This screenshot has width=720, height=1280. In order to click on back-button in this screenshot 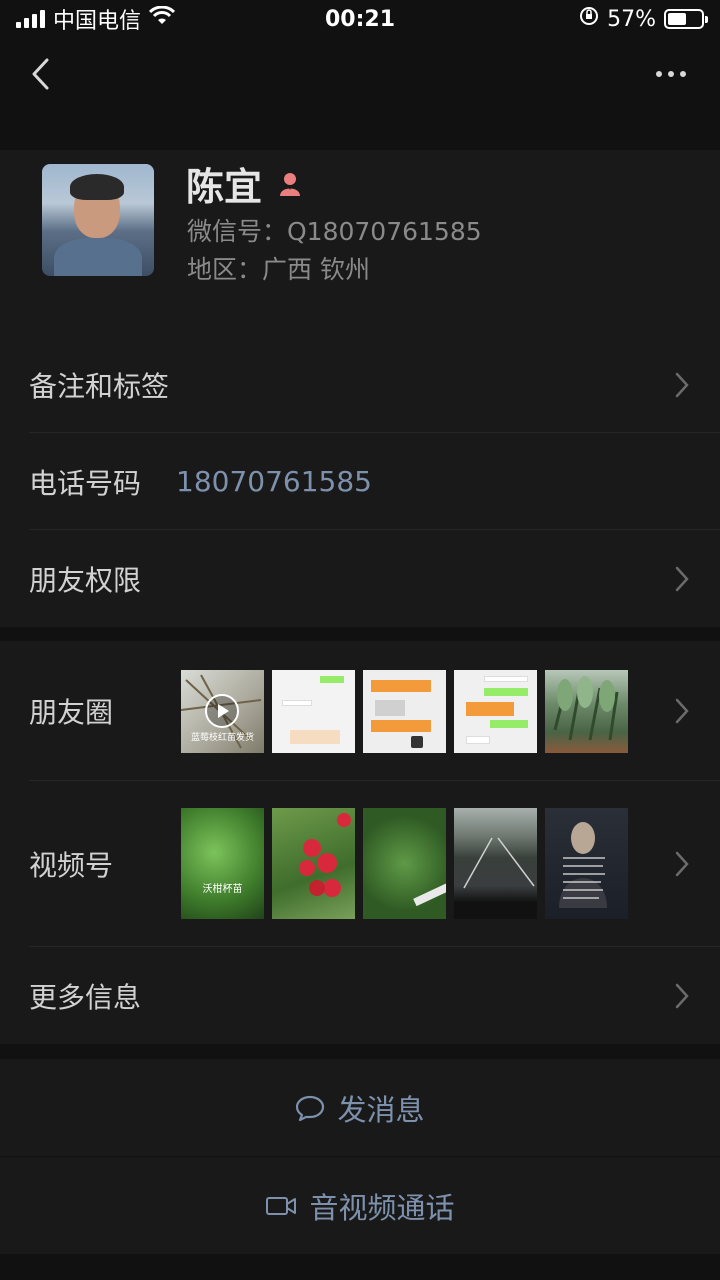, I will do `click(40, 74)`.